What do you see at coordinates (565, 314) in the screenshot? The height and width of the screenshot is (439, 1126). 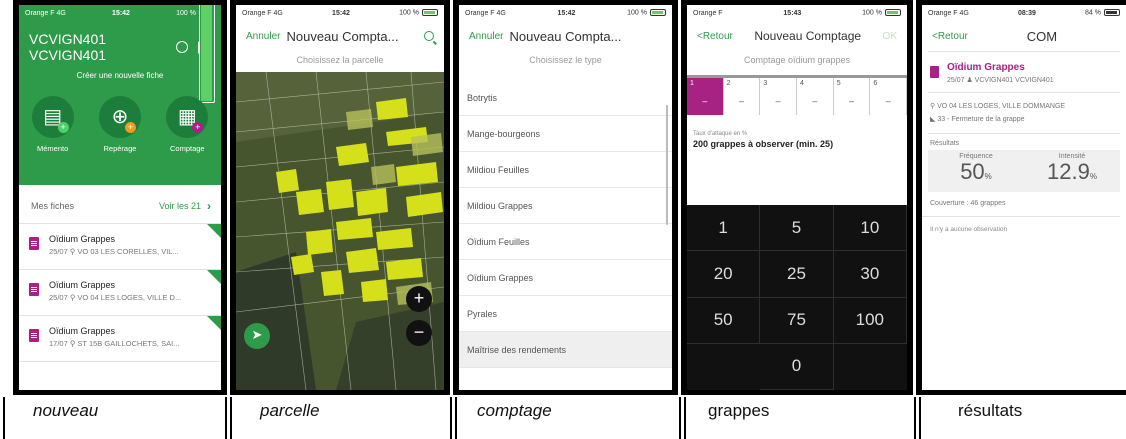 I see `type-item-pyrales: Pyrales` at bounding box center [565, 314].